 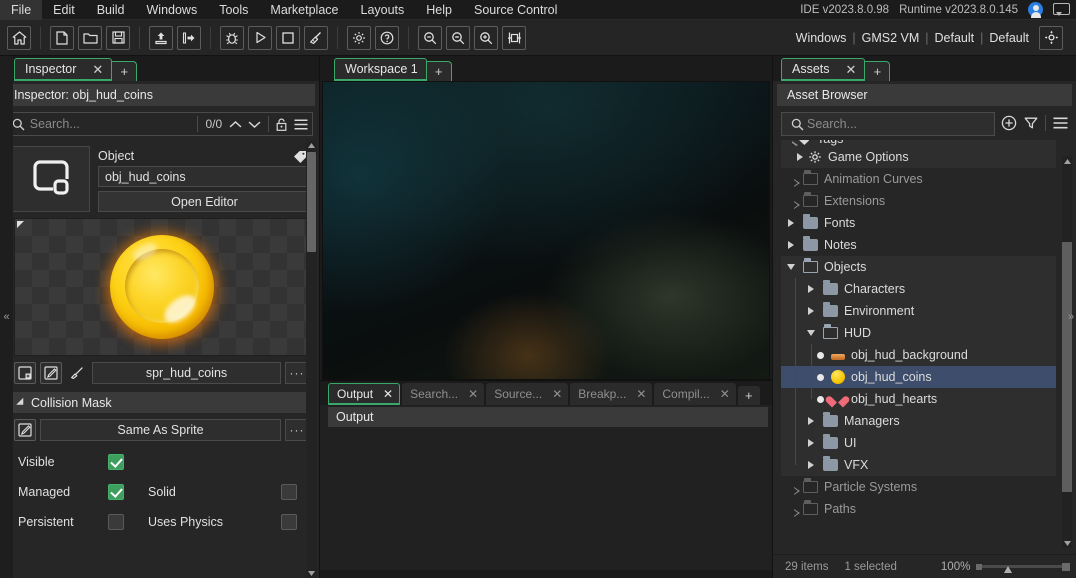 What do you see at coordinates (918, 179) in the screenshot?
I see `tree-row-animation-curves: Animation Curves` at bounding box center [918, 179].